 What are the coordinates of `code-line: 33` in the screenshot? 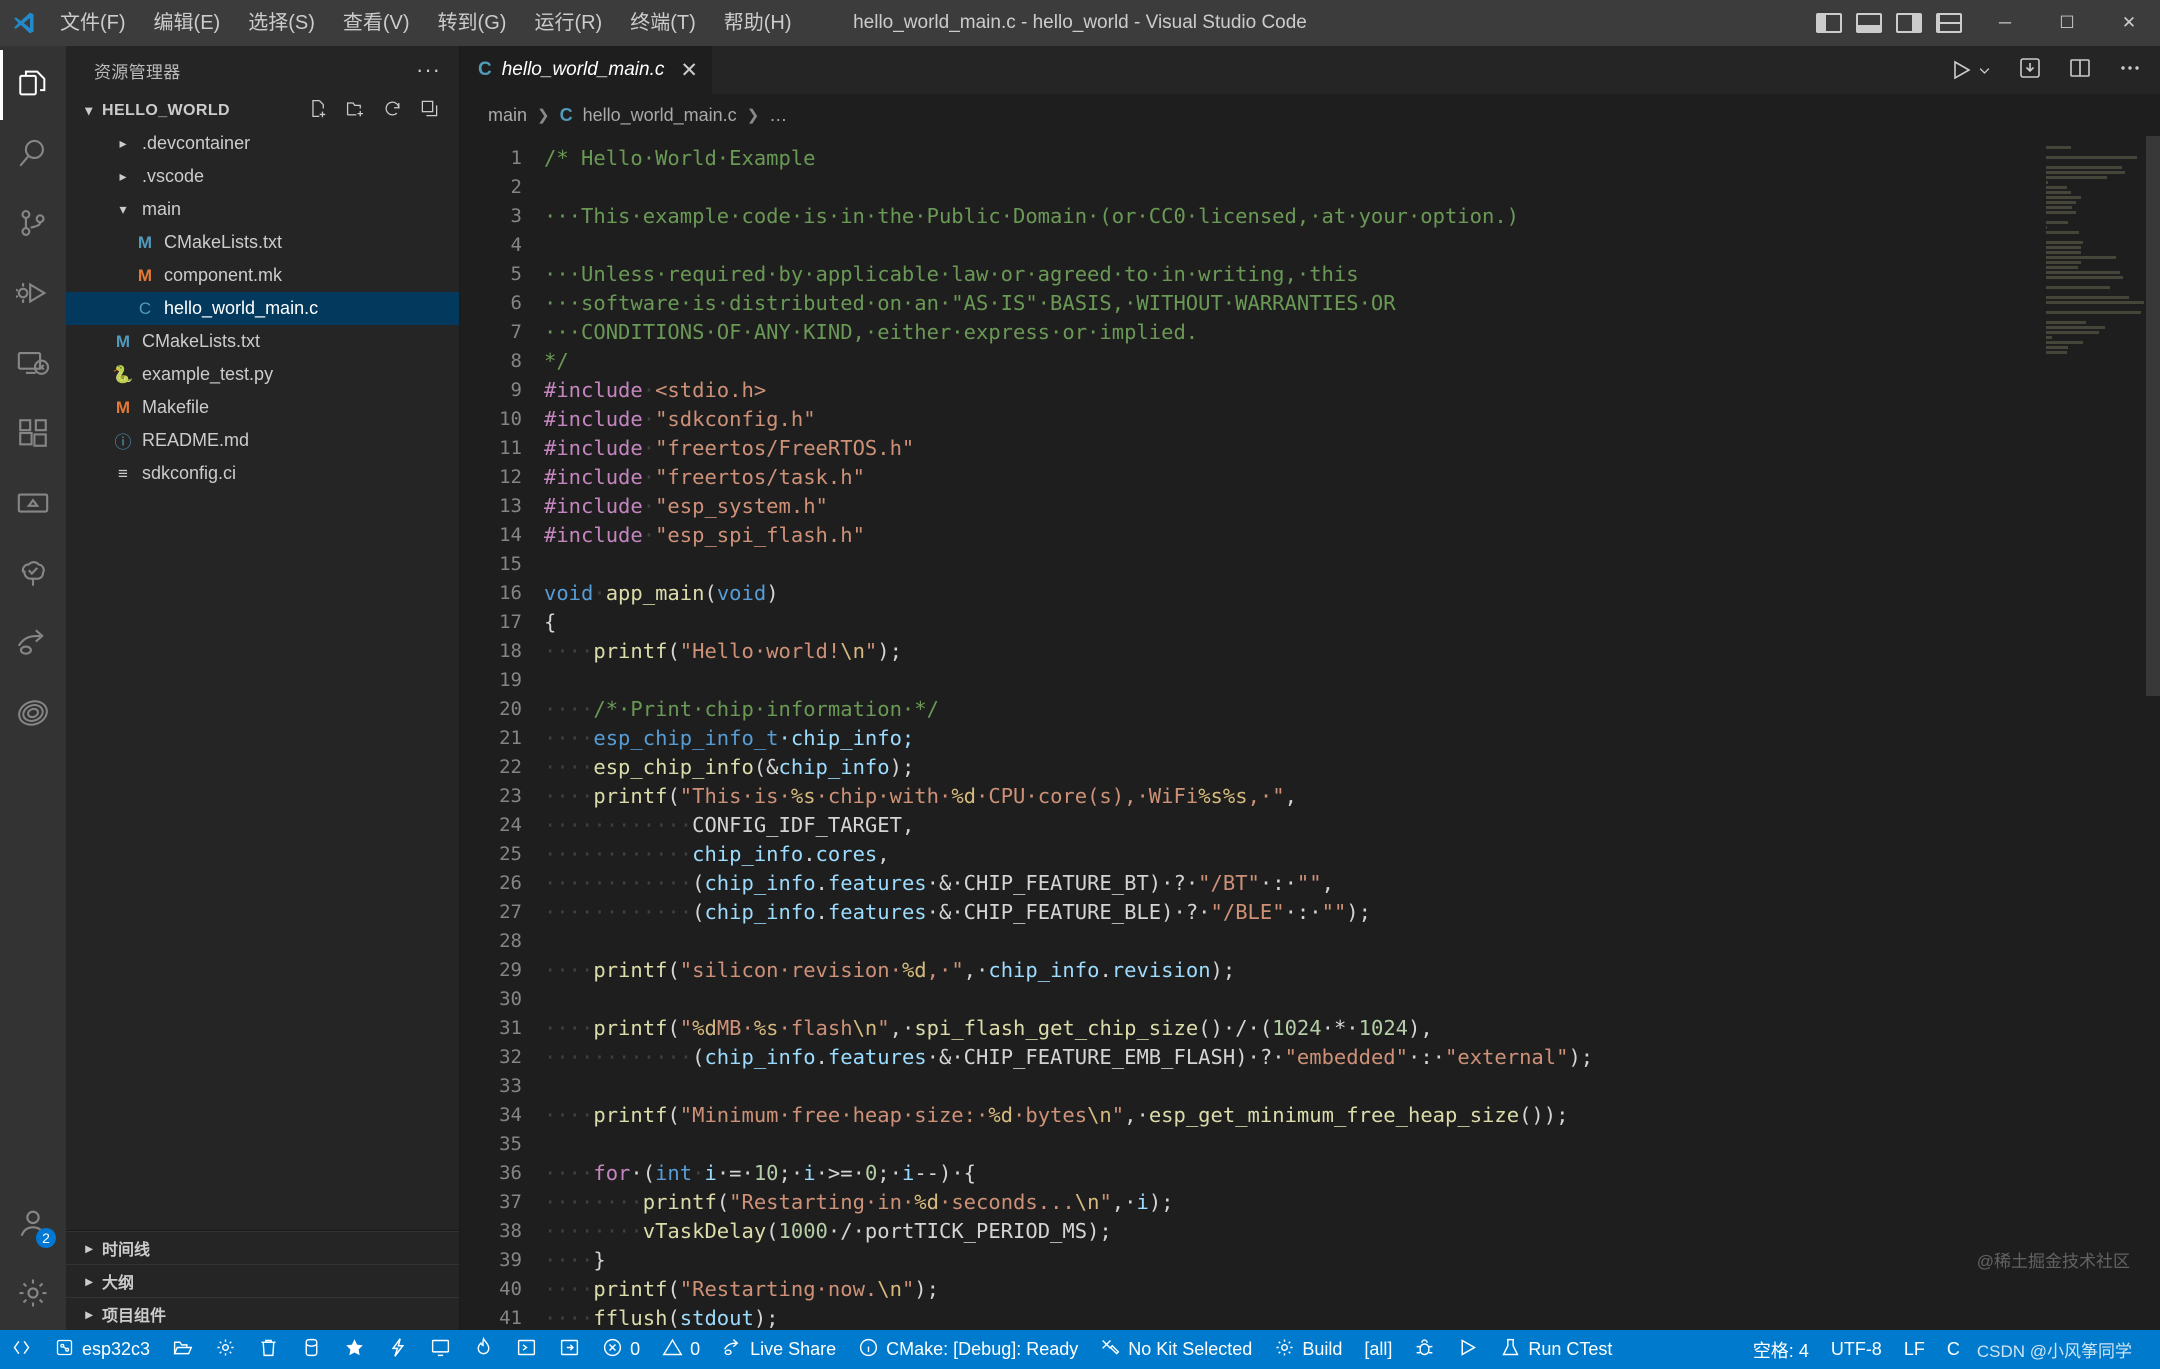 It's located at (1250, 1086).